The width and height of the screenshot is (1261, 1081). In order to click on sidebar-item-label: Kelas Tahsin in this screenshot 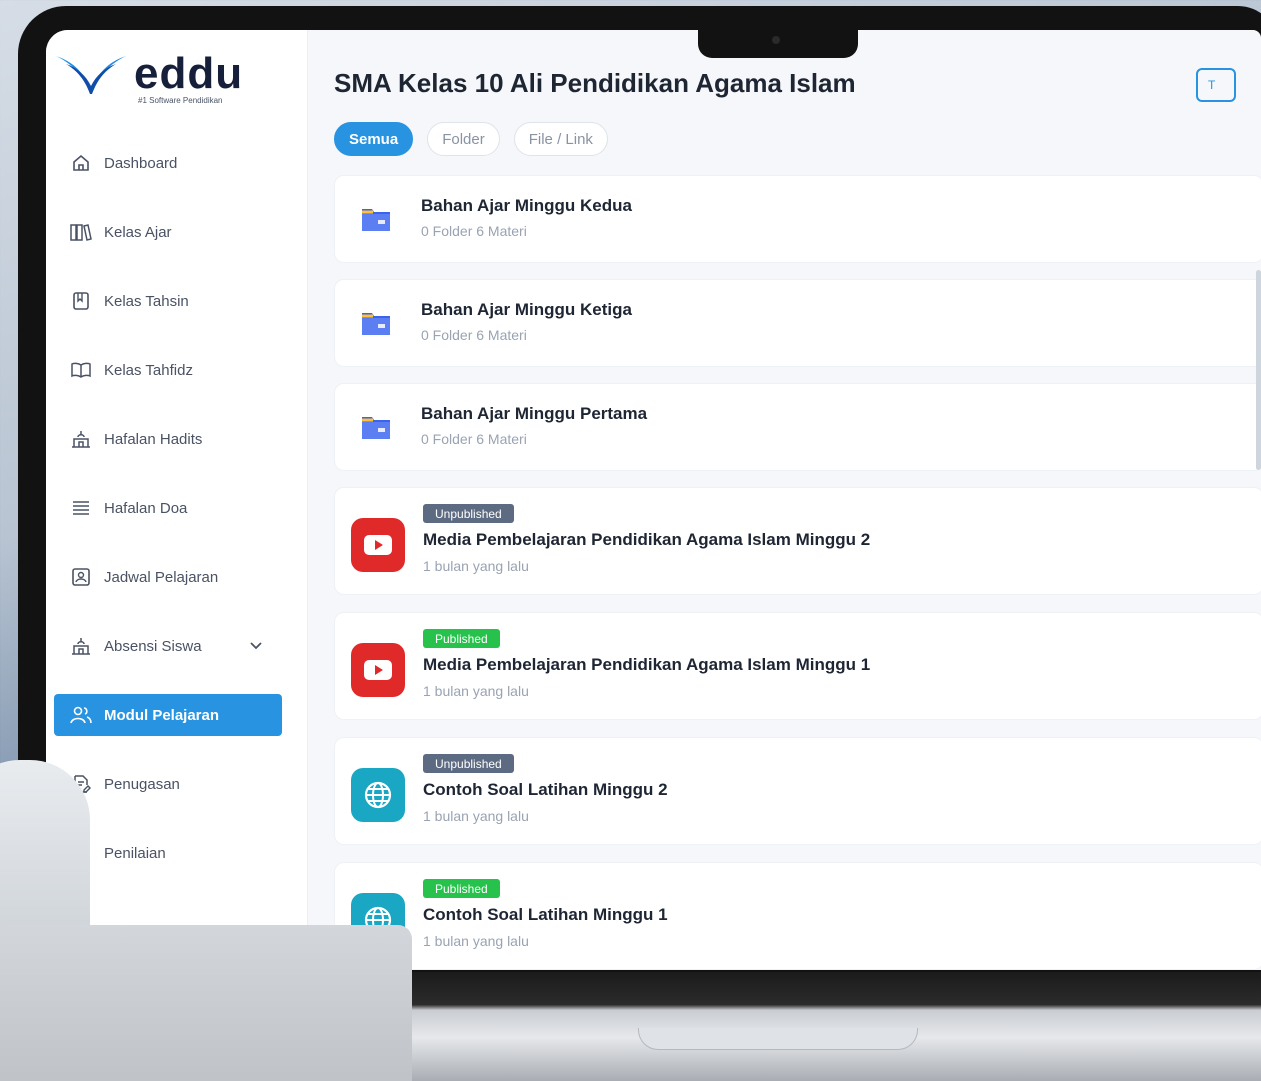, I will do `click(146, 301)`.